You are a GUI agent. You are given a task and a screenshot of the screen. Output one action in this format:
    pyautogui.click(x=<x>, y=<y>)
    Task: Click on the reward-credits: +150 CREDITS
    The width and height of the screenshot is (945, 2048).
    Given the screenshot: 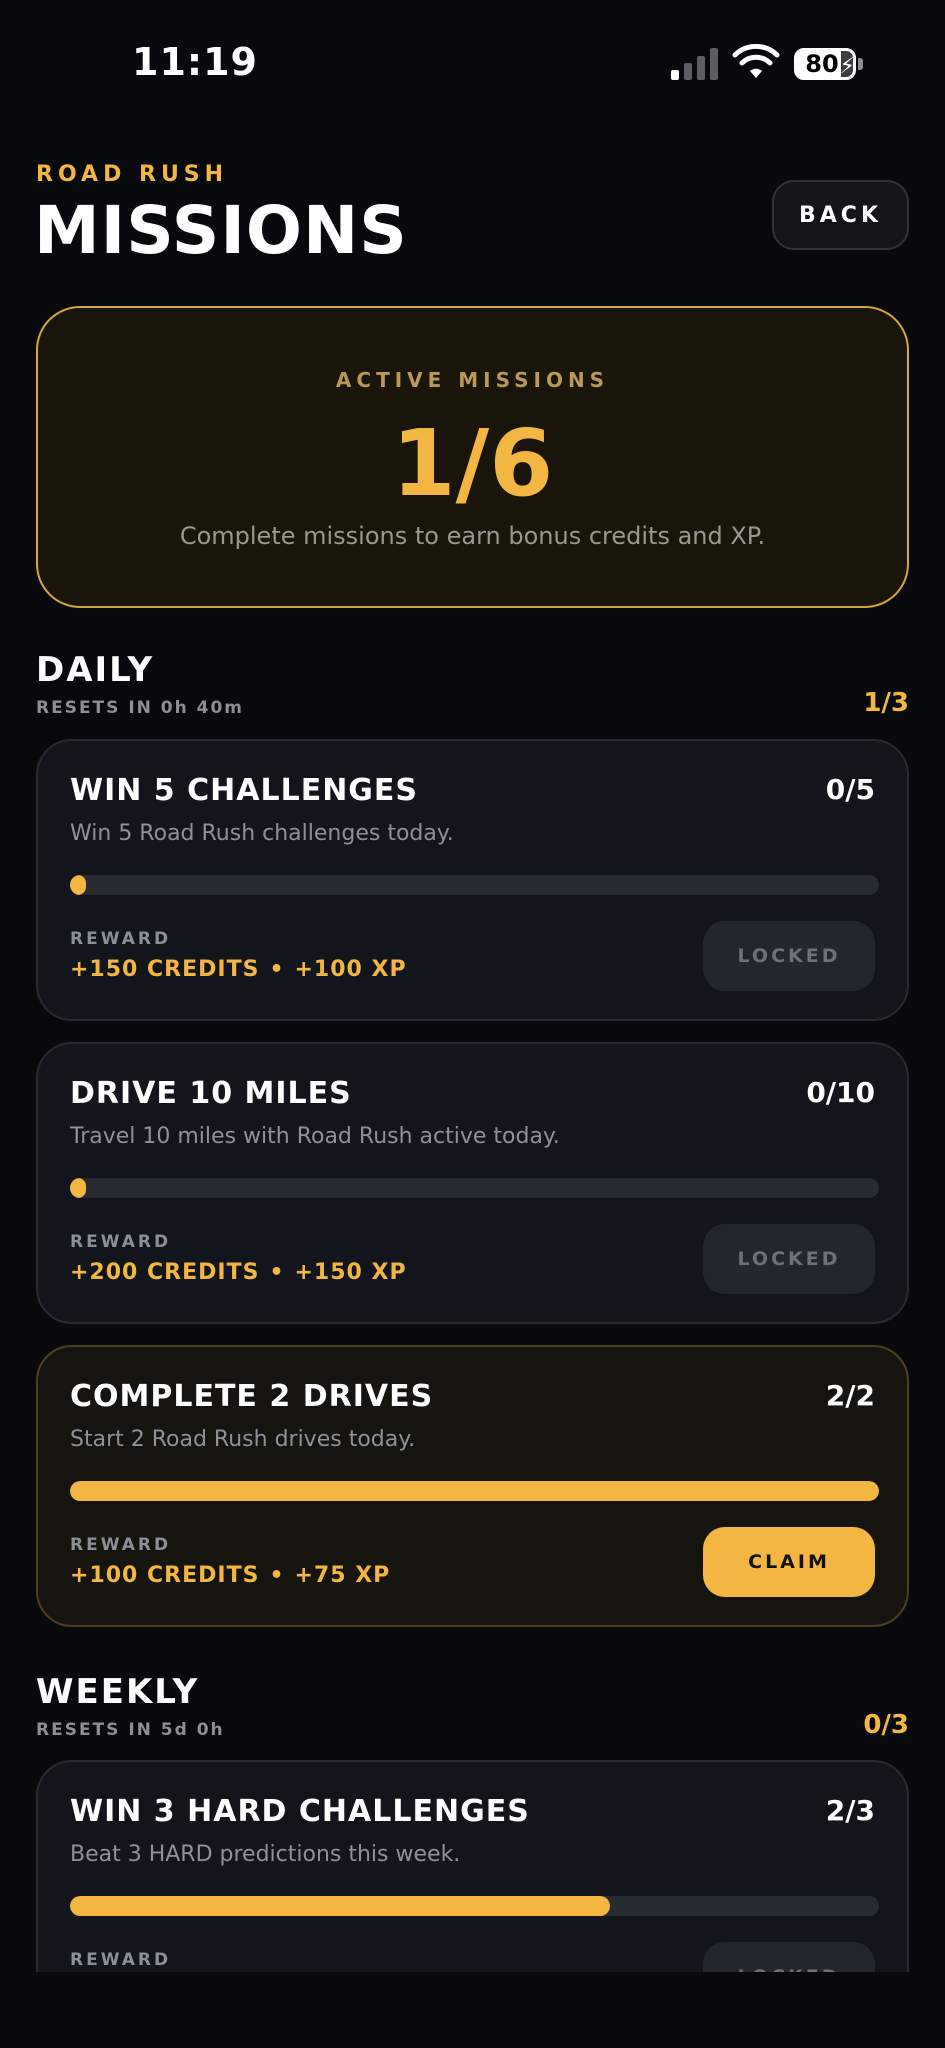 What is the action you would take?
    pyautogui.click(x=165, y=969)
    